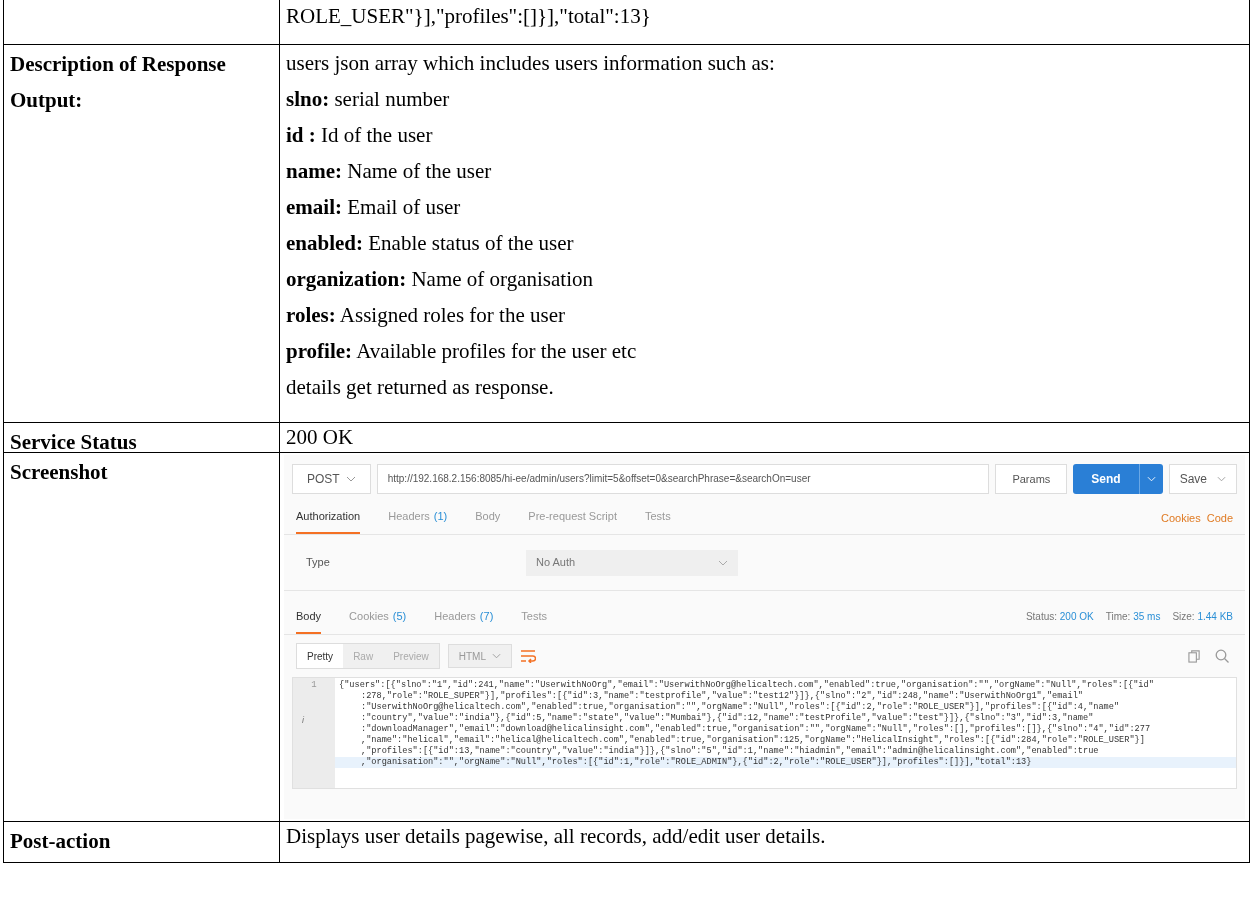 The width and height of the screenshot is (1253, 899). I want to click on format-dropdown: HTML, so click(479, 656).